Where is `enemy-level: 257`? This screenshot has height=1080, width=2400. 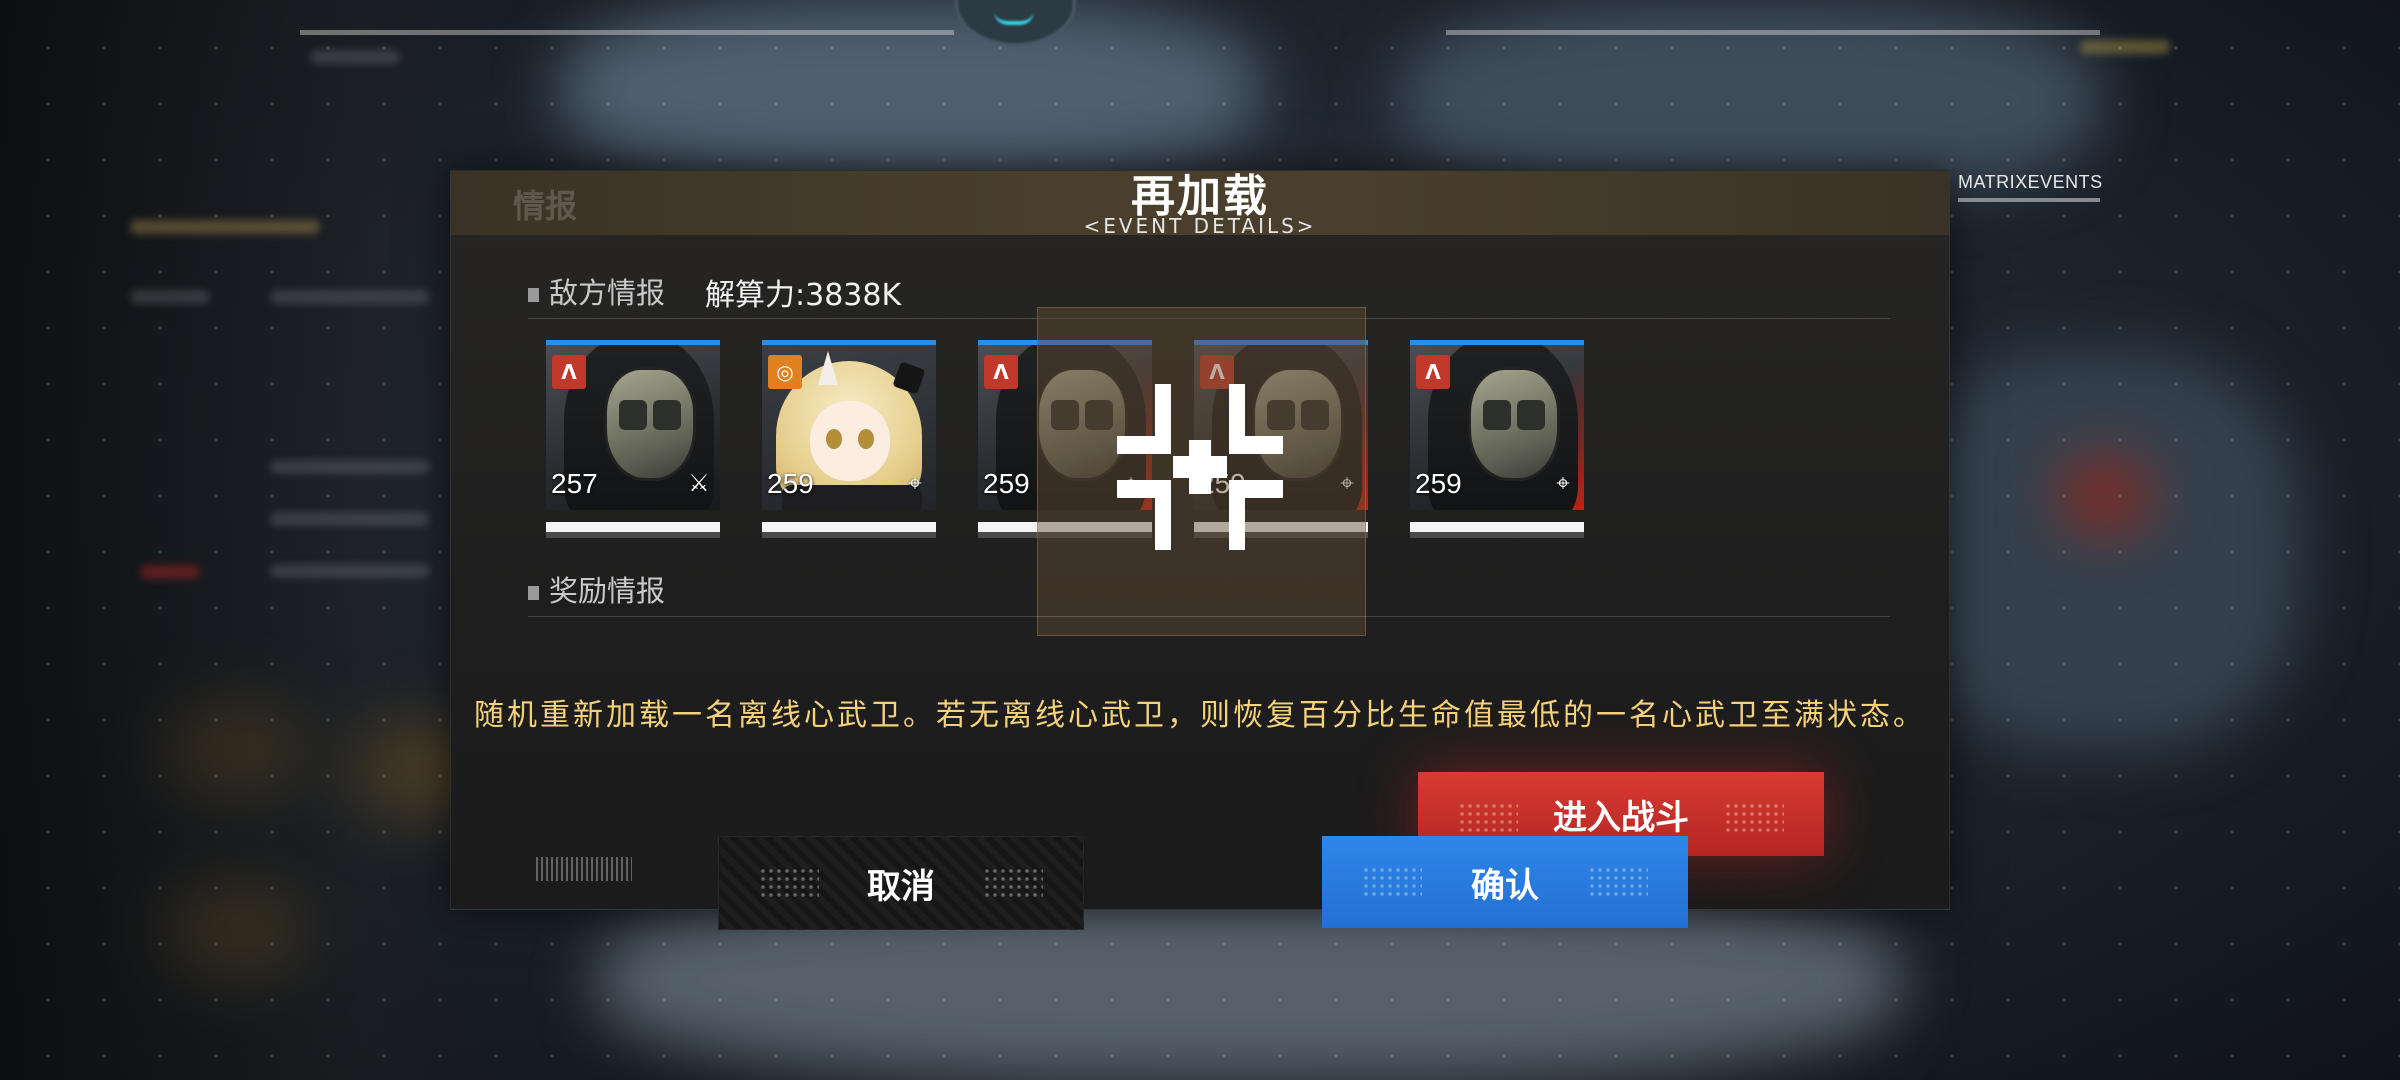 enemy-level: 257 is located at coordinates (574, 483).